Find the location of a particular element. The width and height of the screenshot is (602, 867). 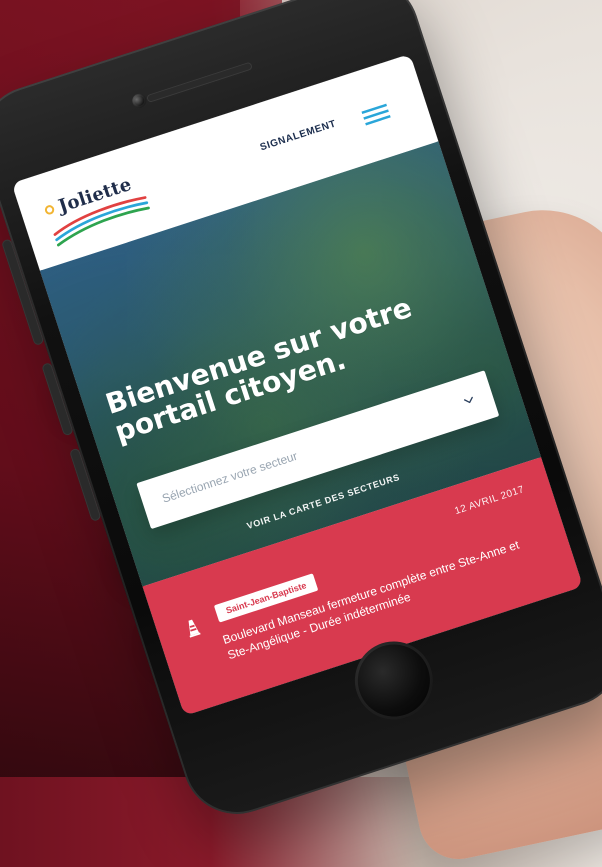

traffic-cone-icon is located at coordinates (194, 628).